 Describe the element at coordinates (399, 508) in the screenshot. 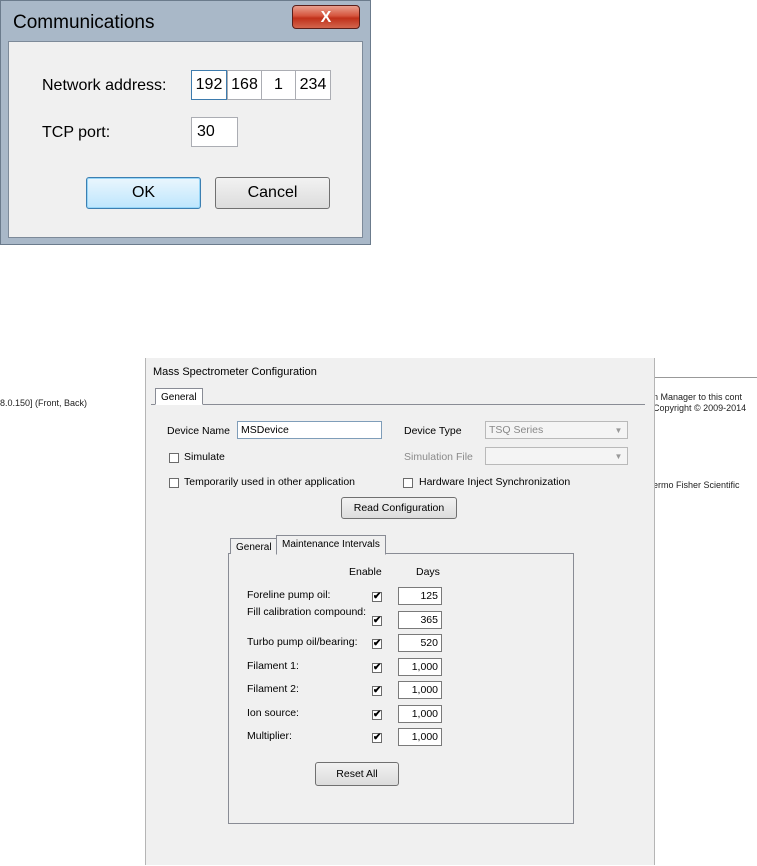

I see `read-configuration-button: Read Configuration` at that location.